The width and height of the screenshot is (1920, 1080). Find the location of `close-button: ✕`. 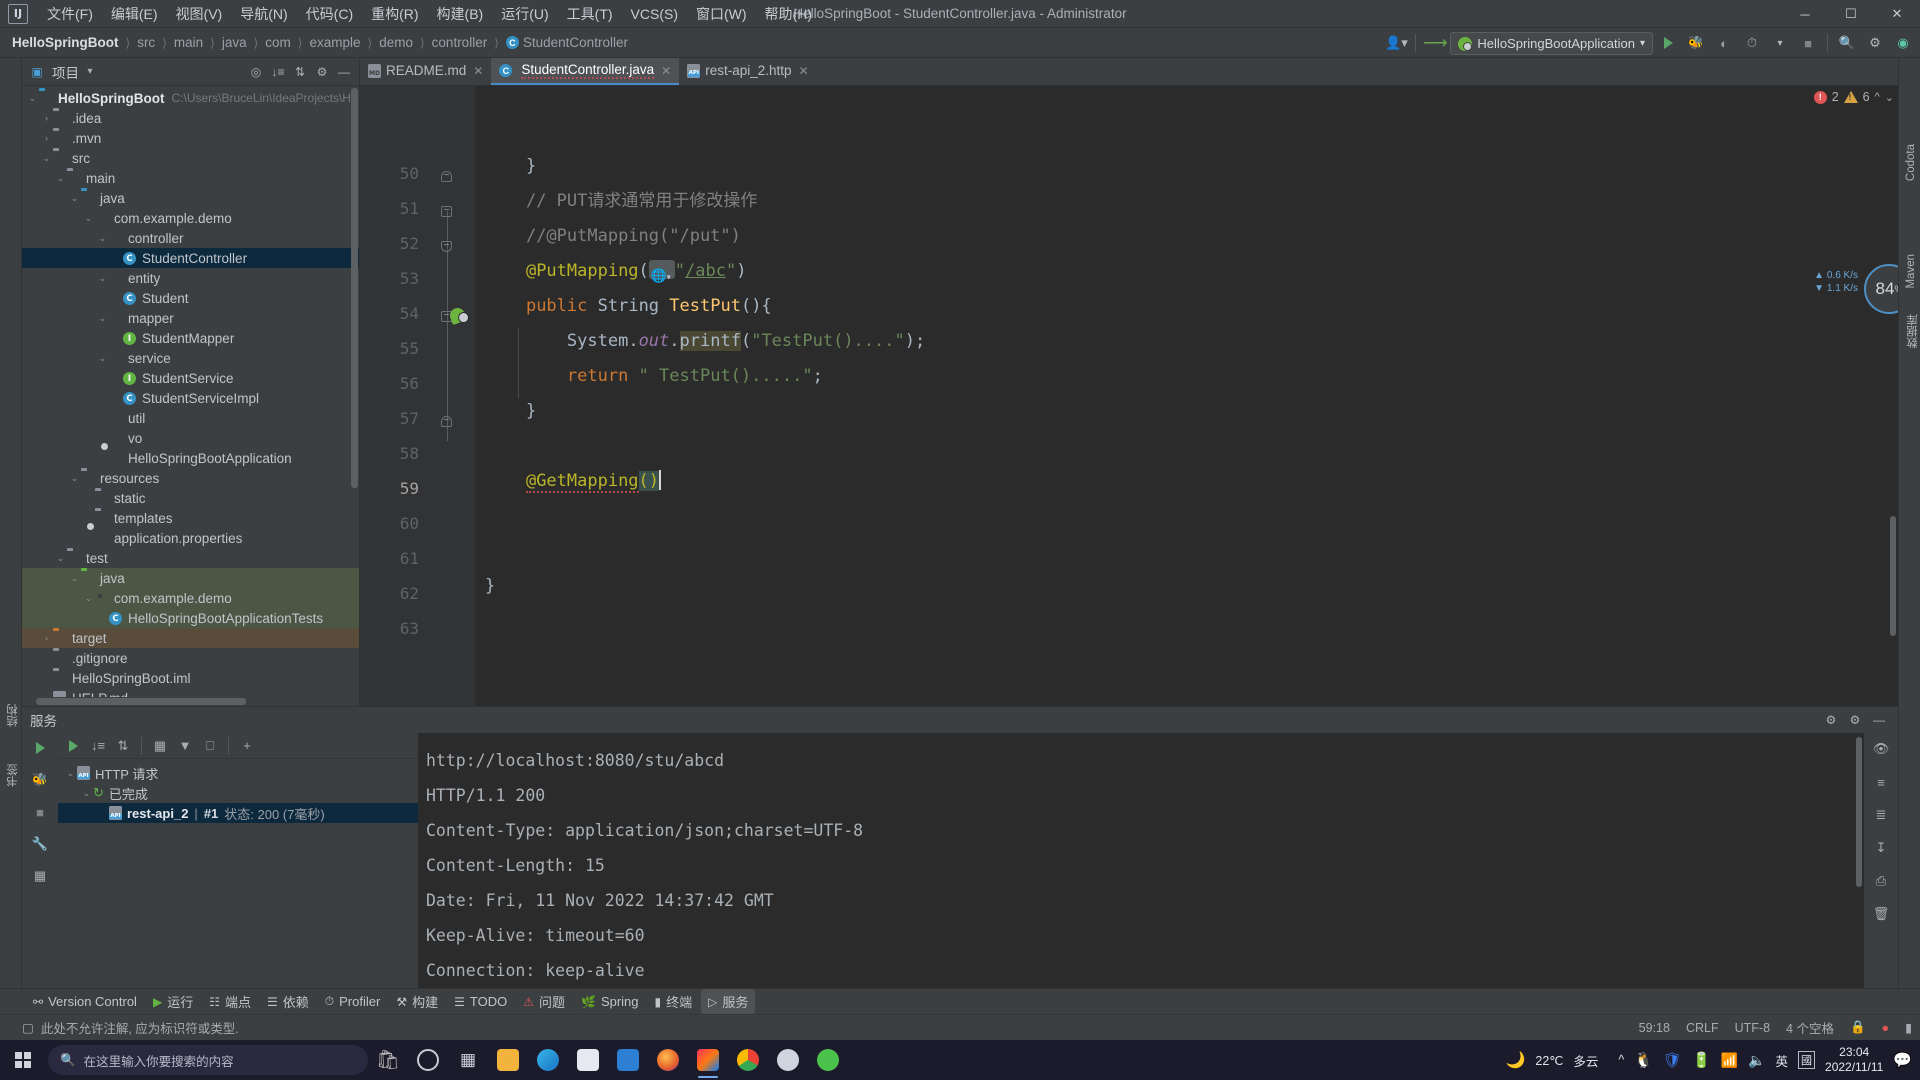

close-button: ✕ is located at coordinates (1897, 14).